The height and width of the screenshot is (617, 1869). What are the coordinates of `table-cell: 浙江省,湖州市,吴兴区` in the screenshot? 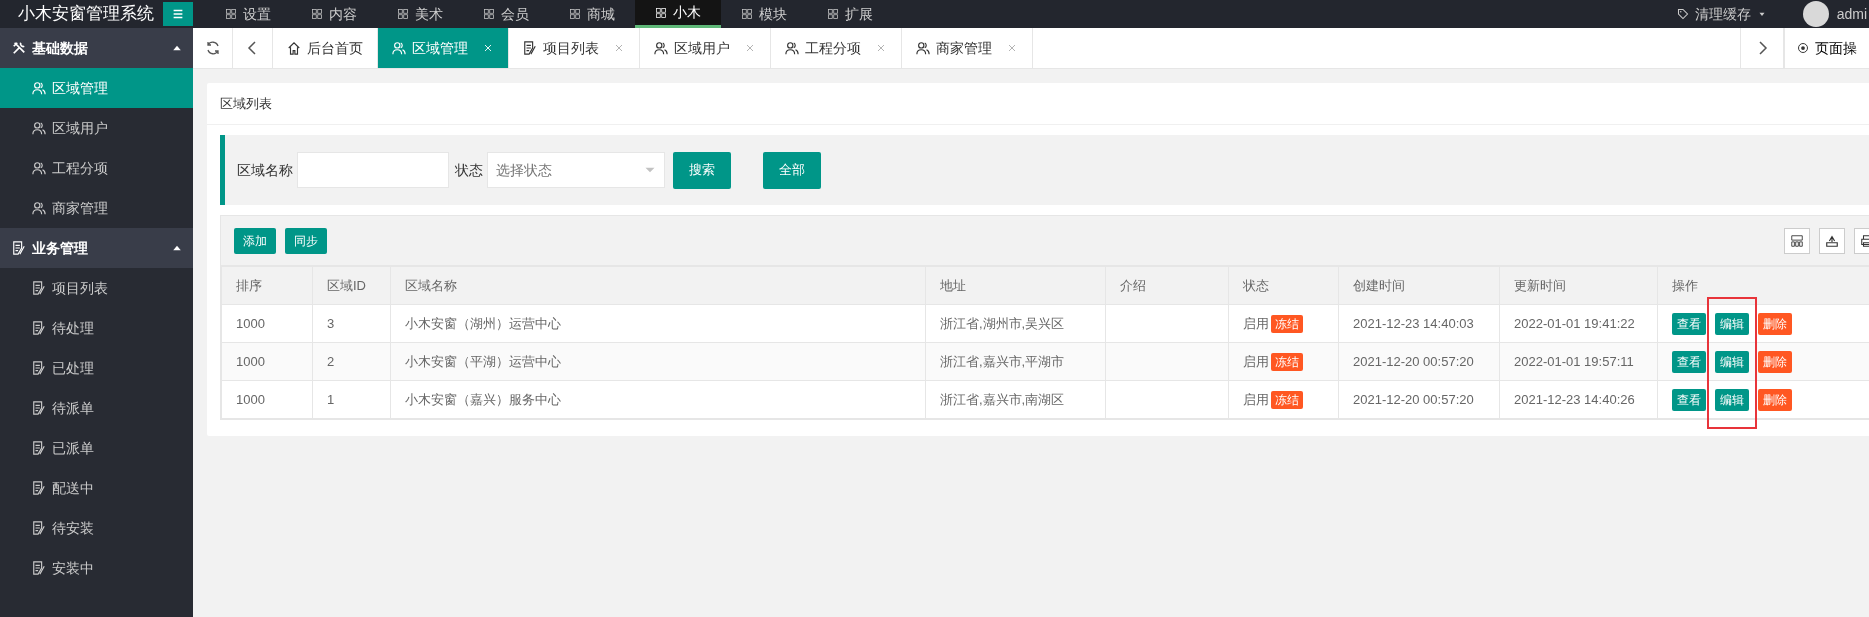 It's located at (1015, 323).